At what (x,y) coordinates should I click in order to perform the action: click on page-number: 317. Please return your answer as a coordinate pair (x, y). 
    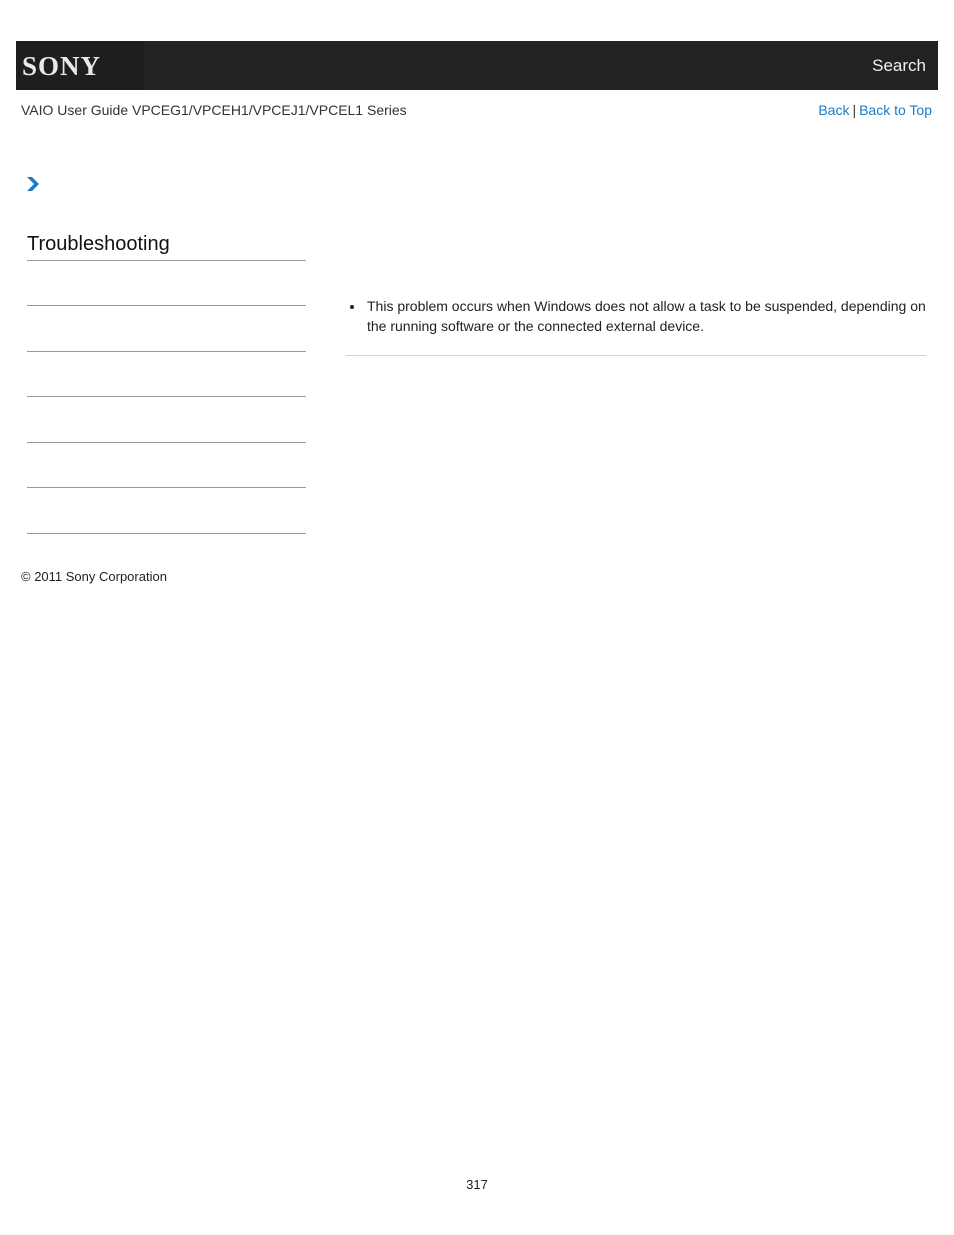
    Looking at the image, I should click on (477, 1184).